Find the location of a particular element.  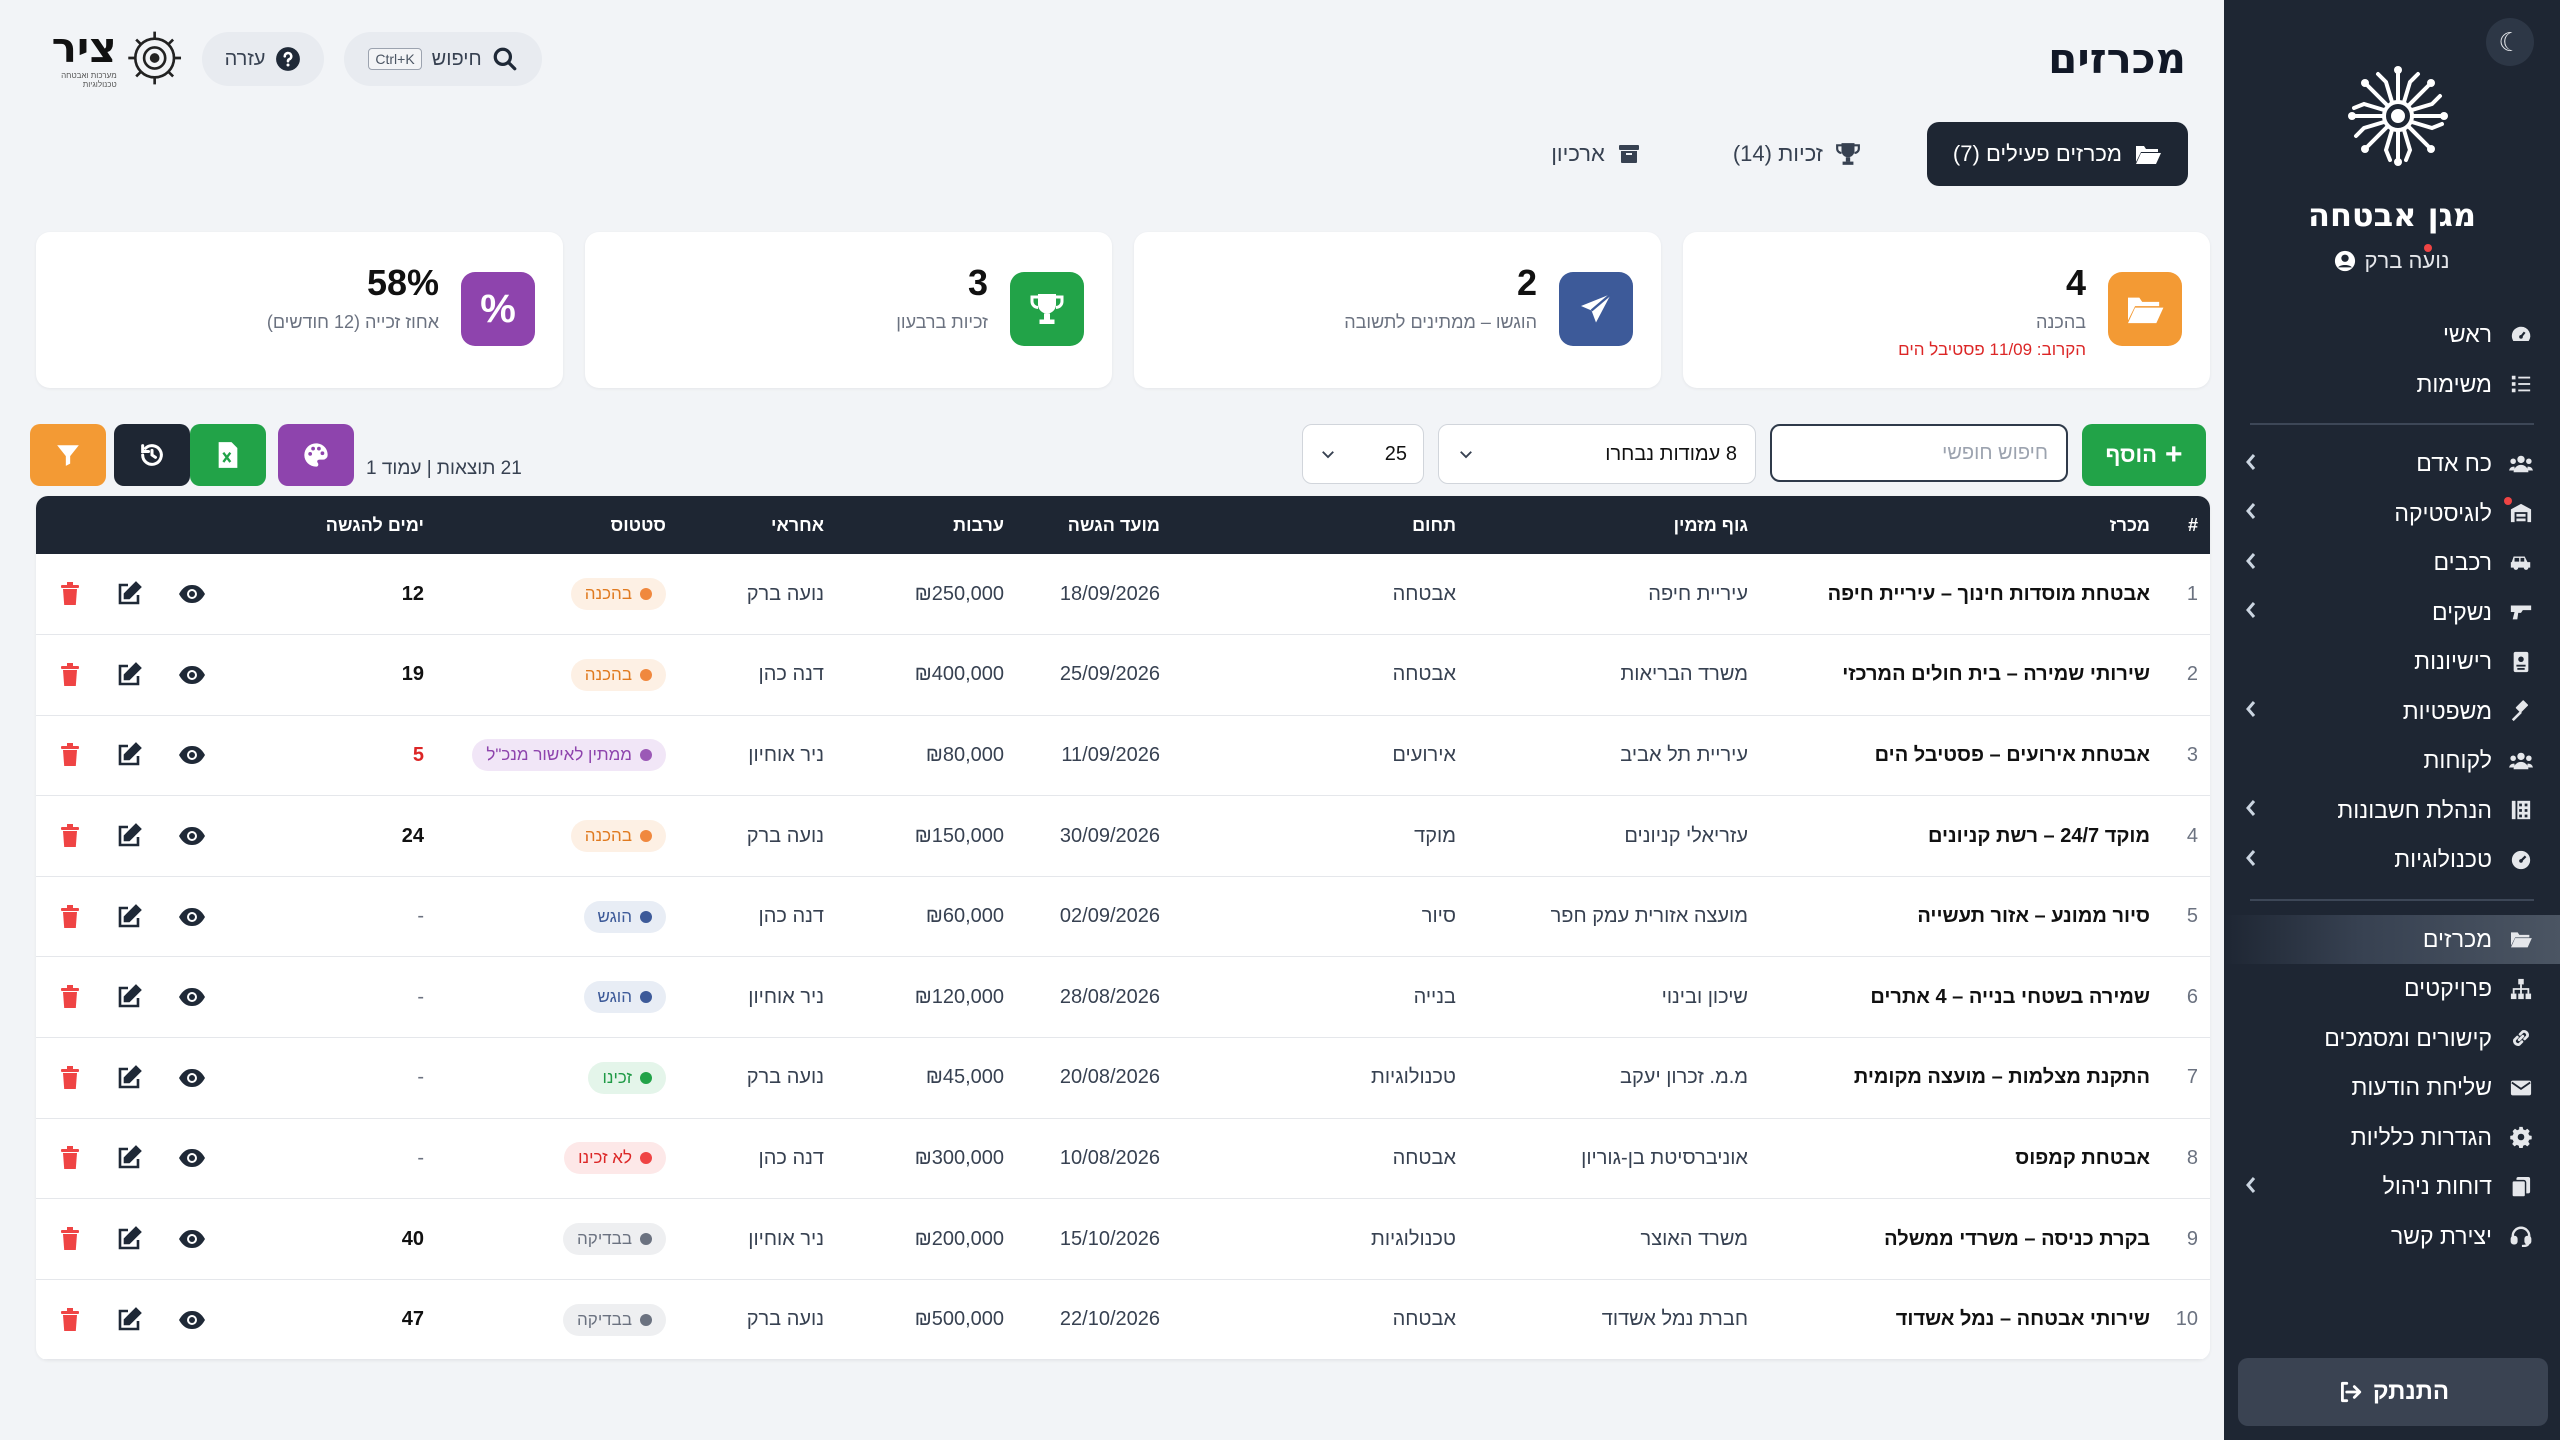

tender-tabs: מכרזים פעילים (7) זכיות (14) ארכיון is located at coordinates (1856, 154).